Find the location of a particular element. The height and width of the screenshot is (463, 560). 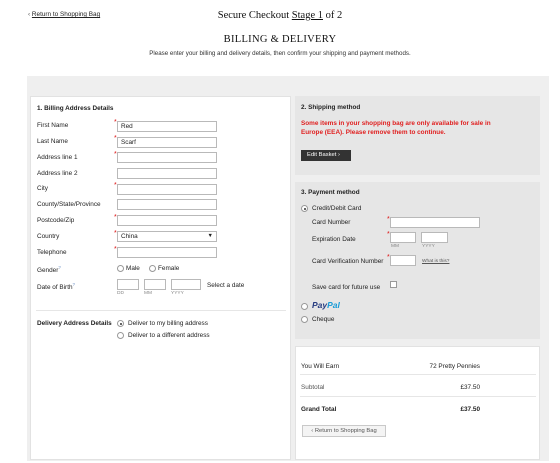

gender-male-radio is located at coordinates (120, 268).